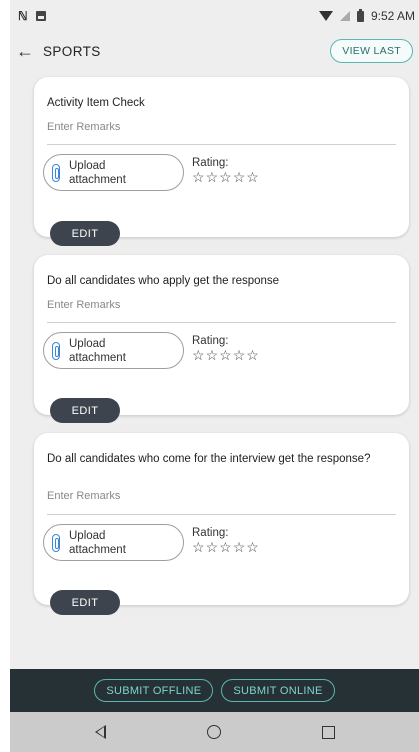 The image size is (419, 752). I want to click on signal-icon, so click(344, 16).